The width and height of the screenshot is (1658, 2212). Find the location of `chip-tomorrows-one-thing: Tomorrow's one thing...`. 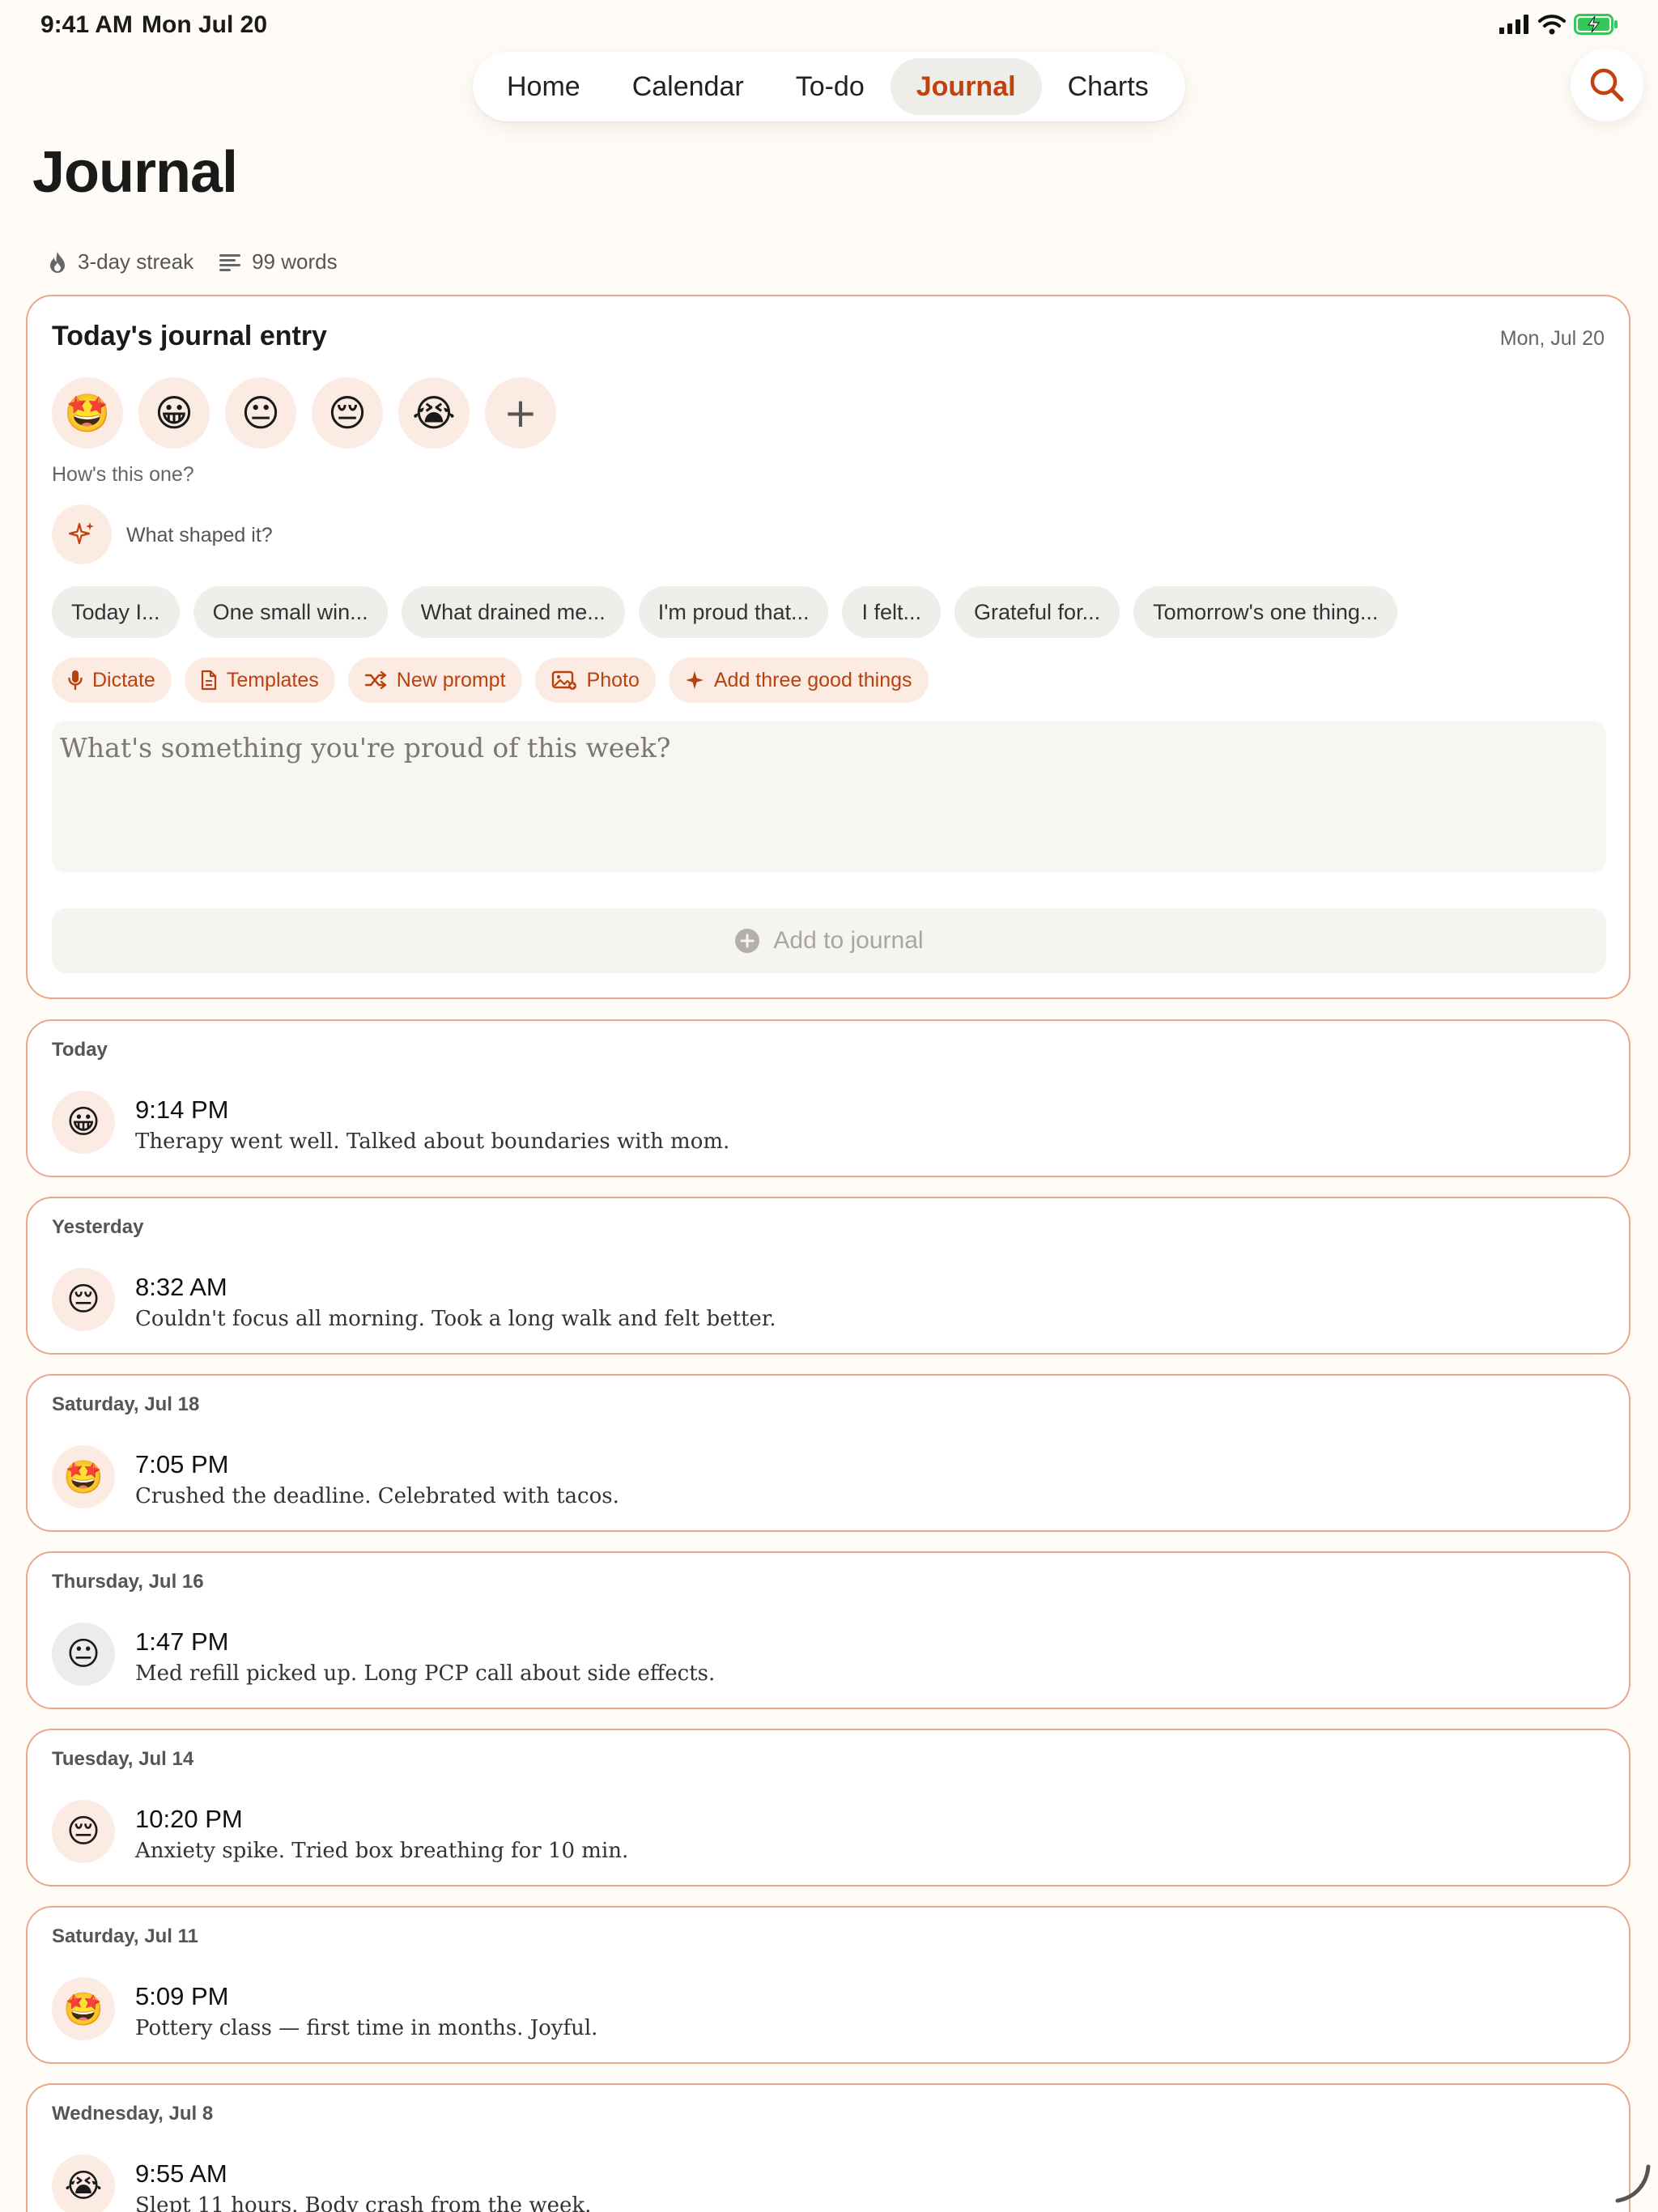

chip-tomorrows-one-thing: Tomorrow's one thing... is located at coordinates (1265, 612).